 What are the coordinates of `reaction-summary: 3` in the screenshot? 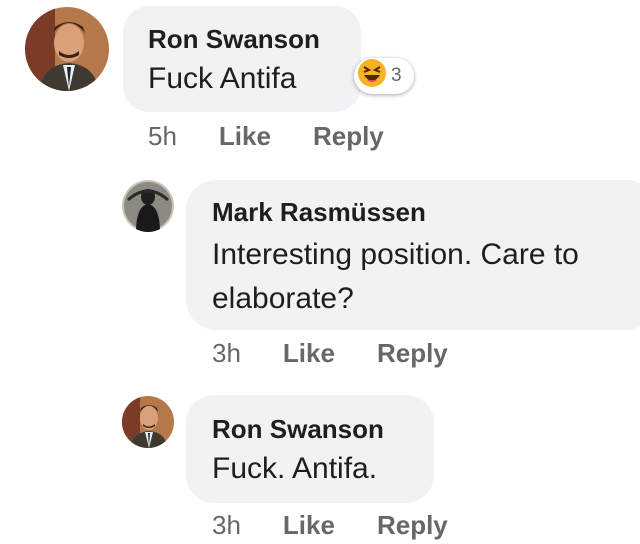 It's located at (384, 76).